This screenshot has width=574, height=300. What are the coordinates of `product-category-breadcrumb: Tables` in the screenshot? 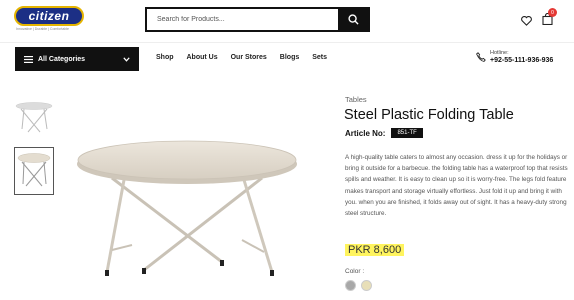 It's located at (356, 99).